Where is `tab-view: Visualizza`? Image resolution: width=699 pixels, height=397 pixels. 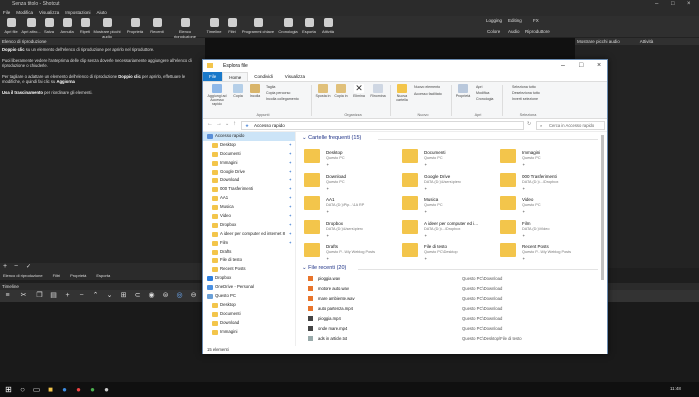
tab-view: Visualizza is located at coordinates (295, 76).